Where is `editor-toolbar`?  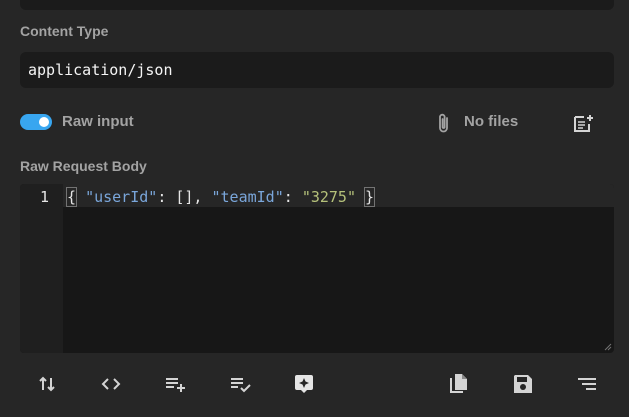
editor-toolbar is located at coordinates (314, 384).